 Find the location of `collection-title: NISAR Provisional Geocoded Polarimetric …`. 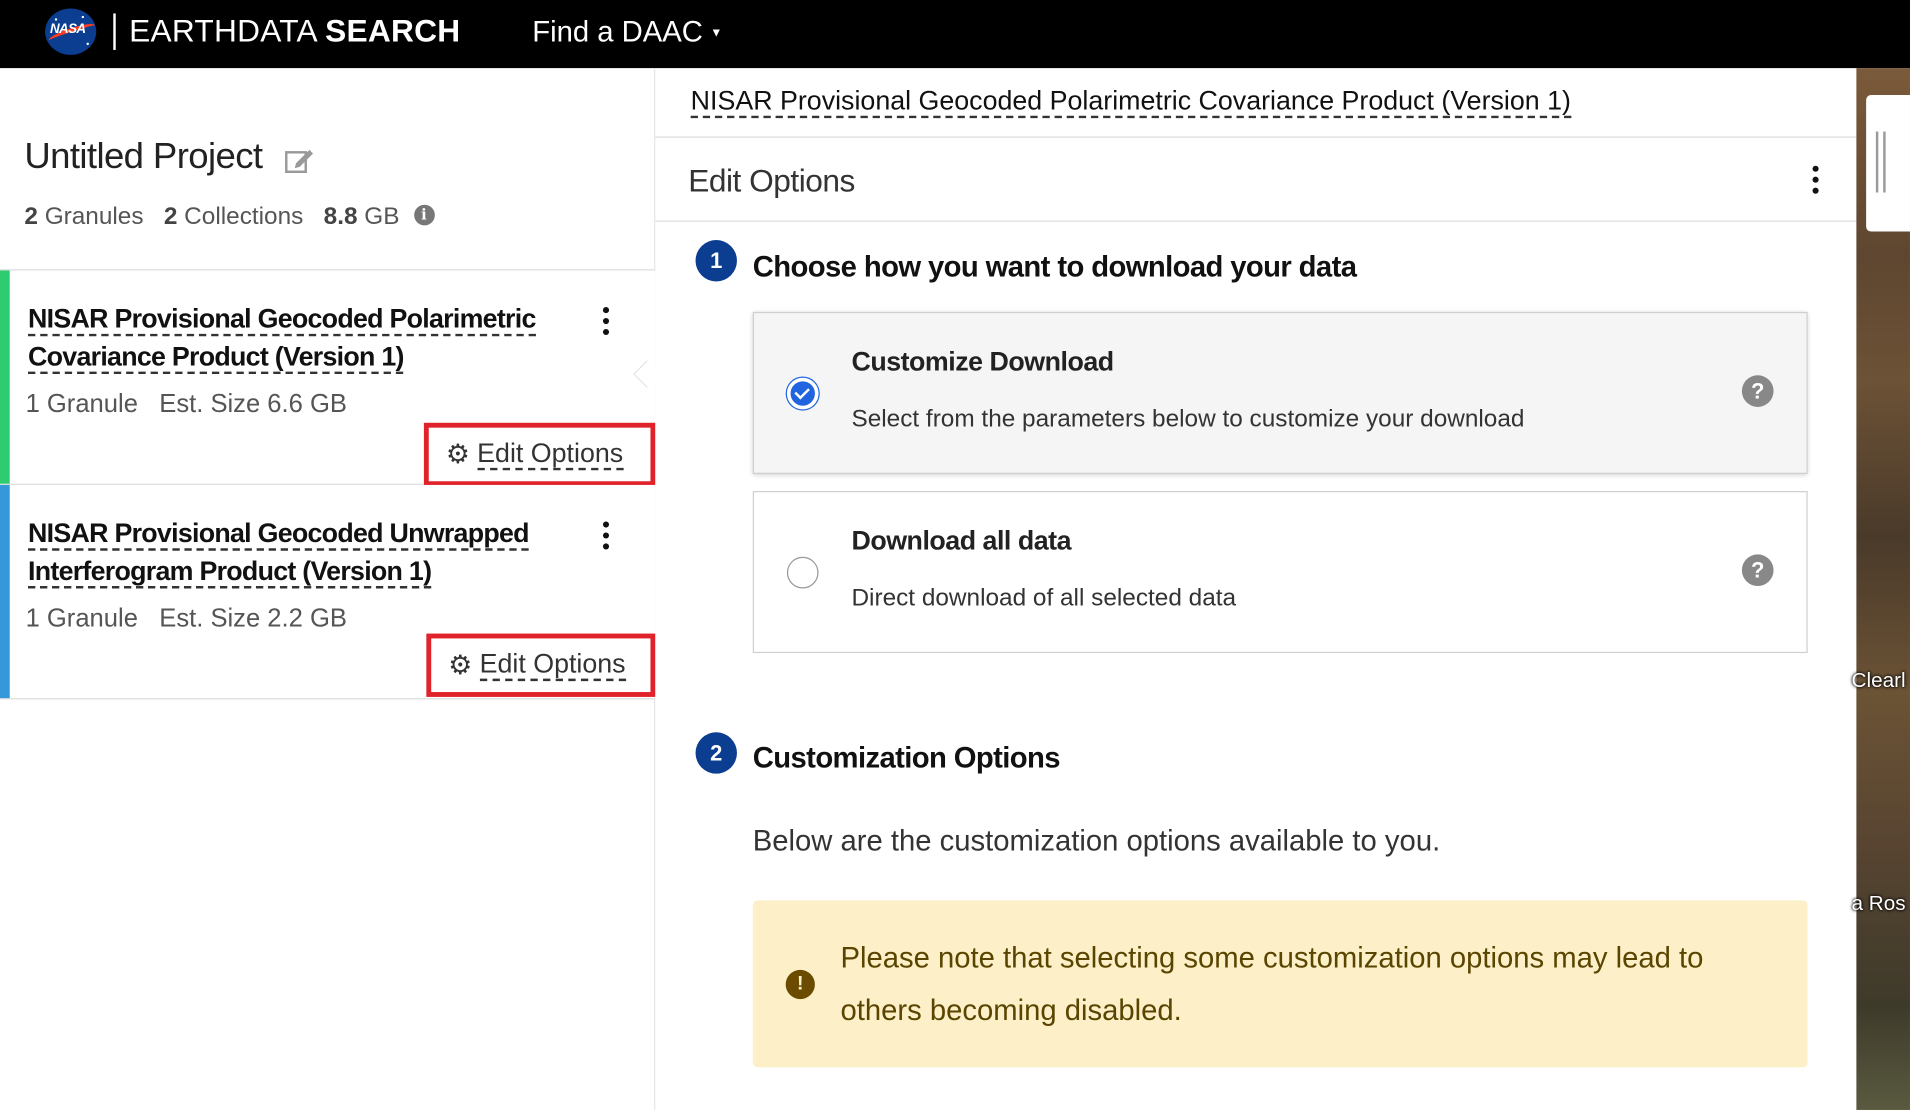

collection-title: NISAR Provisional Geocoded Polarimetric … is located at coordinates (296, 338).